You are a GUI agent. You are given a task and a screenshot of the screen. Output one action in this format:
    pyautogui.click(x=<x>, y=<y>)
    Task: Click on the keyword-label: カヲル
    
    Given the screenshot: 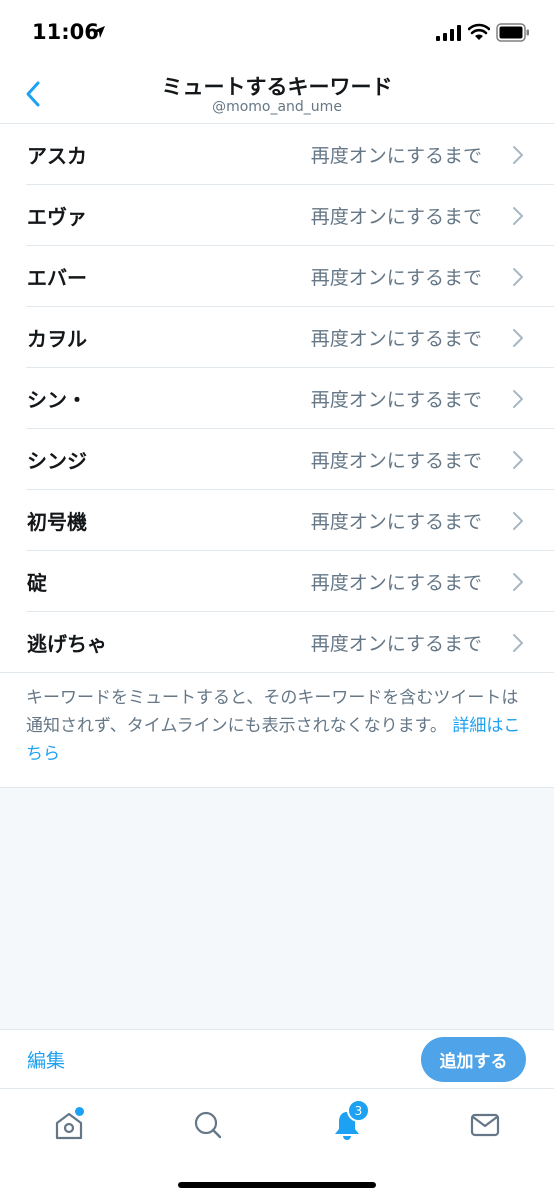 What is the action you would take?
    pyautogui.click(x=57, y=339)
    